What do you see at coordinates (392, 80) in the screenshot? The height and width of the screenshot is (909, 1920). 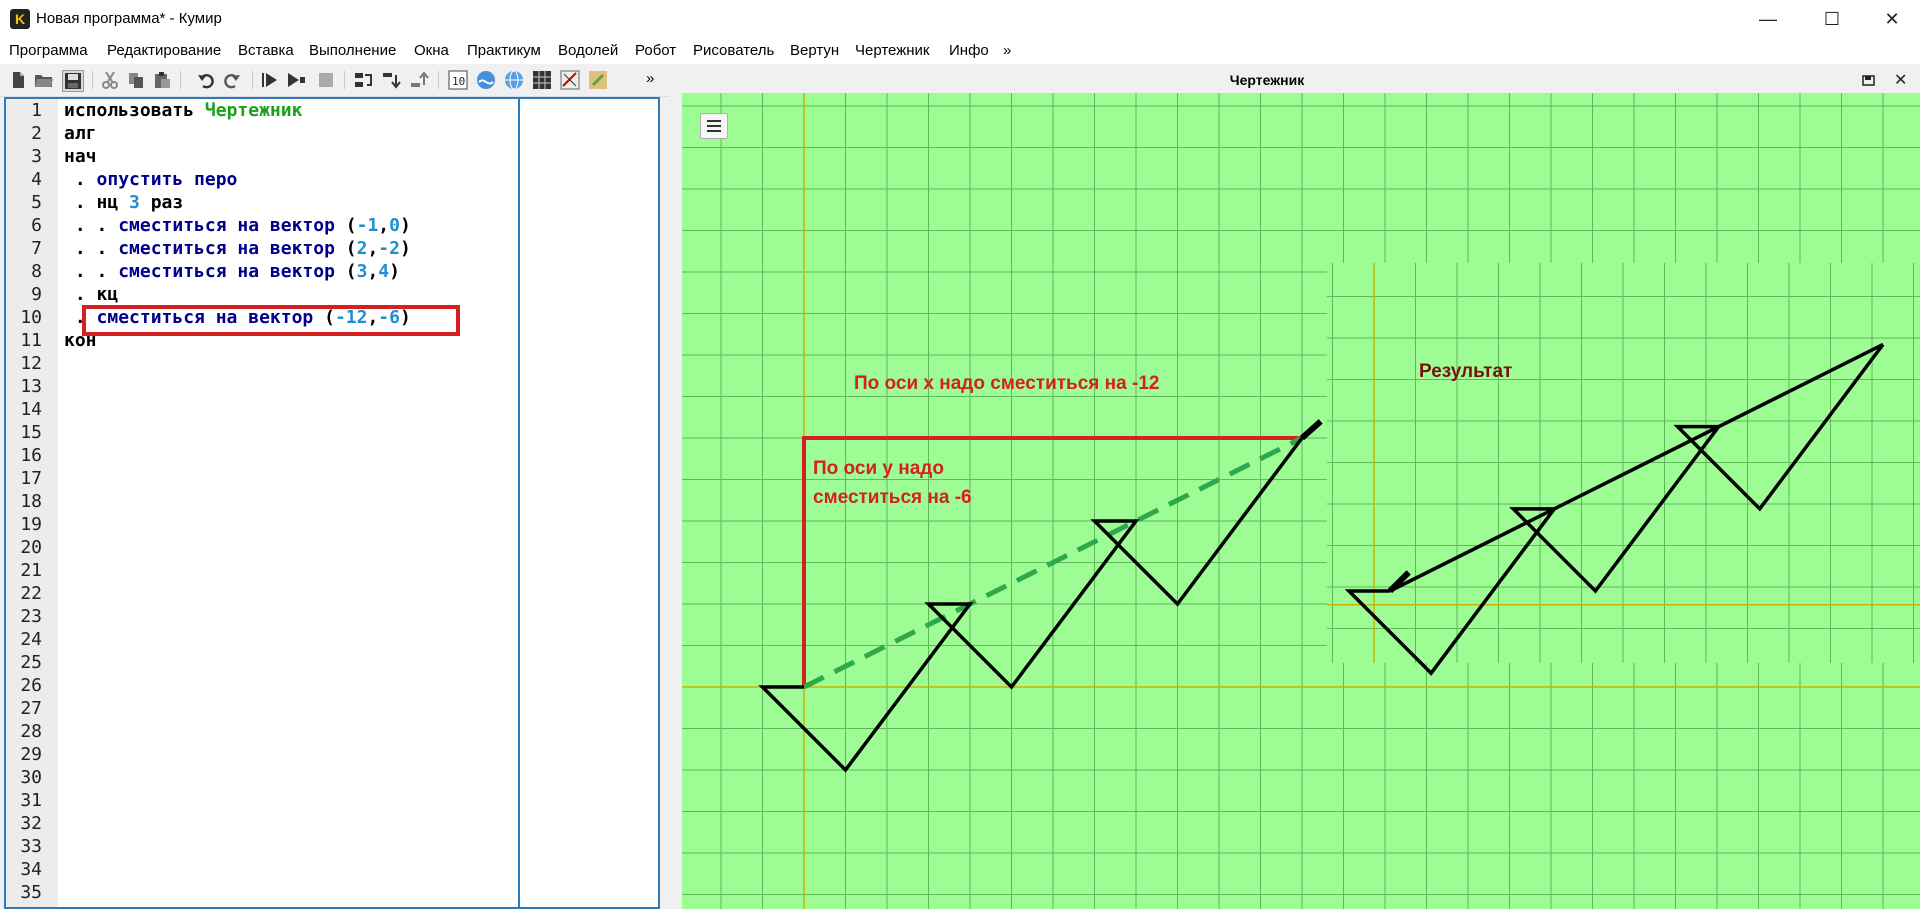 I see `step-into-icon` at bounding box center [392, 80].